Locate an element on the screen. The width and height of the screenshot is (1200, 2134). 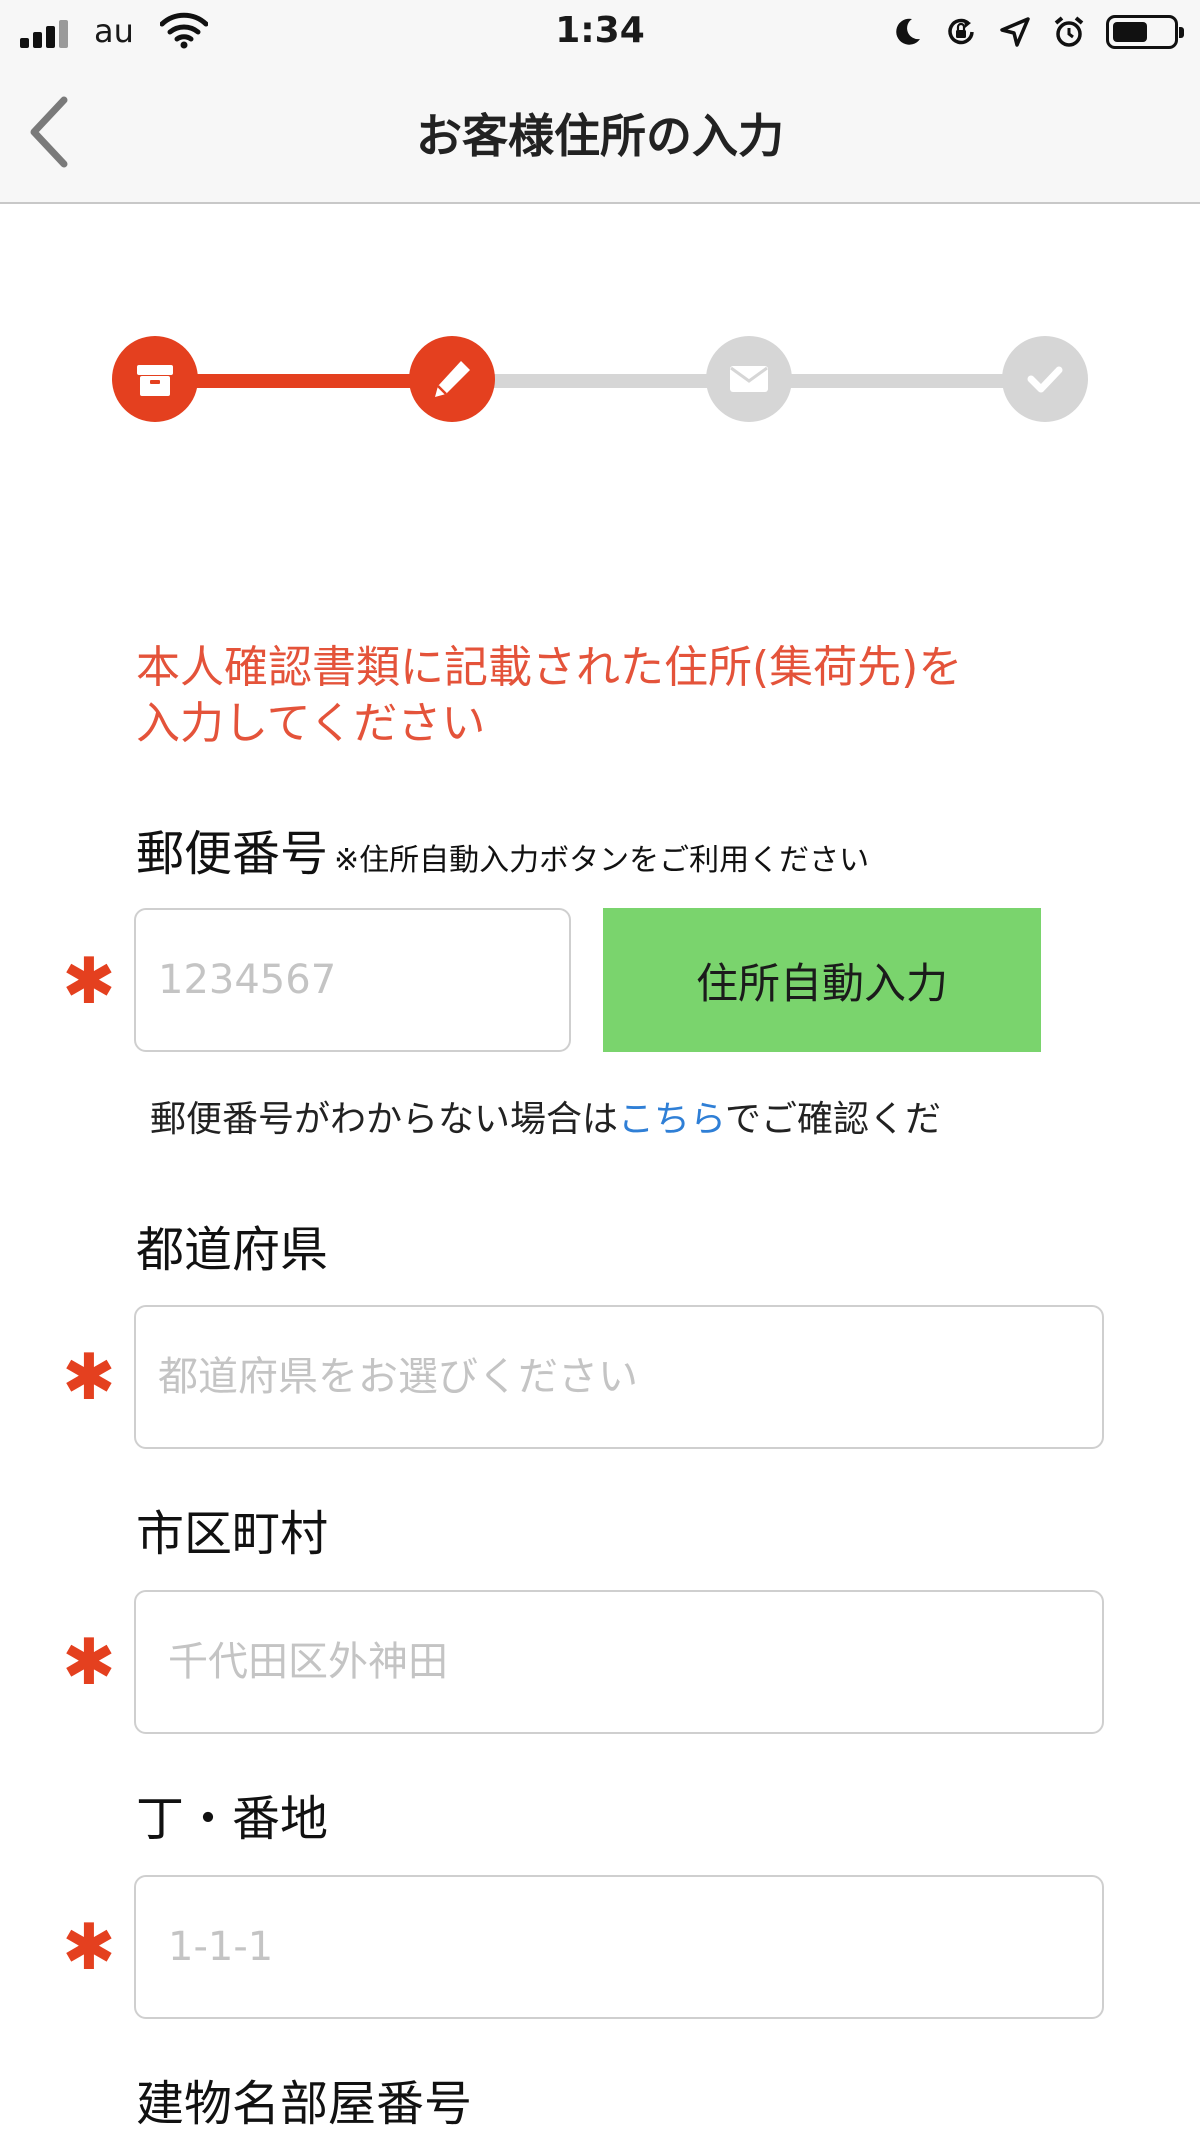
street-label: 丁・番地 is located at coordinates (232, 1819).